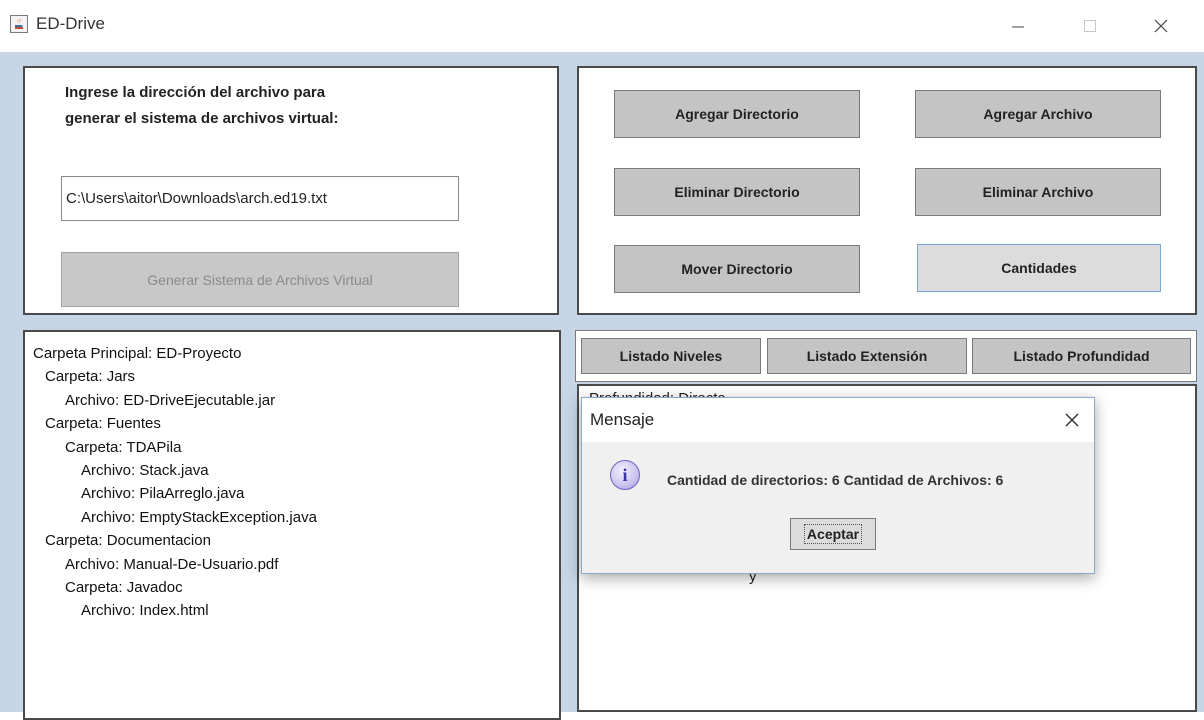  Describe the element at coordinates (70, 23) in the screenshot. I see `window-title: ED-Drive` at that location.